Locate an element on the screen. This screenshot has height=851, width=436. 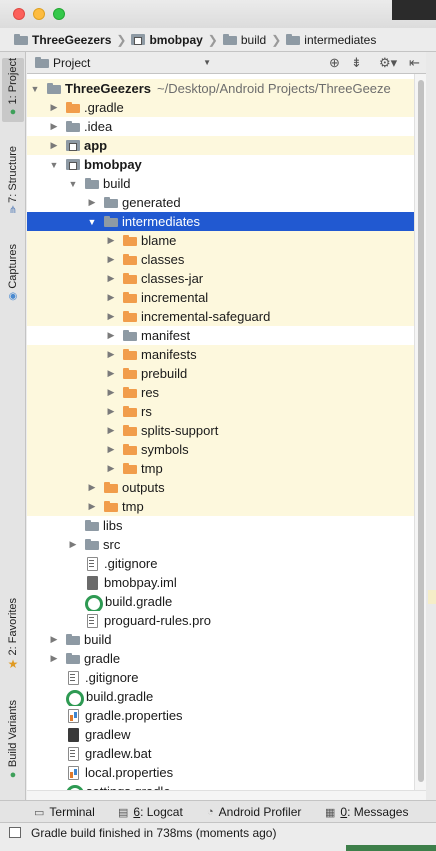
gear-icon: ⚙▾ is located at coordinates (388, 63).